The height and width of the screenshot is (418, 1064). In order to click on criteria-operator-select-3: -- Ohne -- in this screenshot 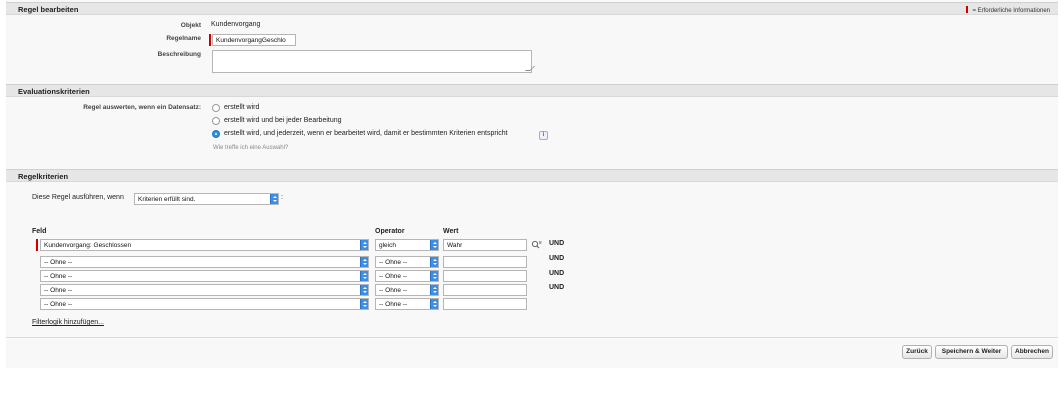, I will do `click(407, 276)`.